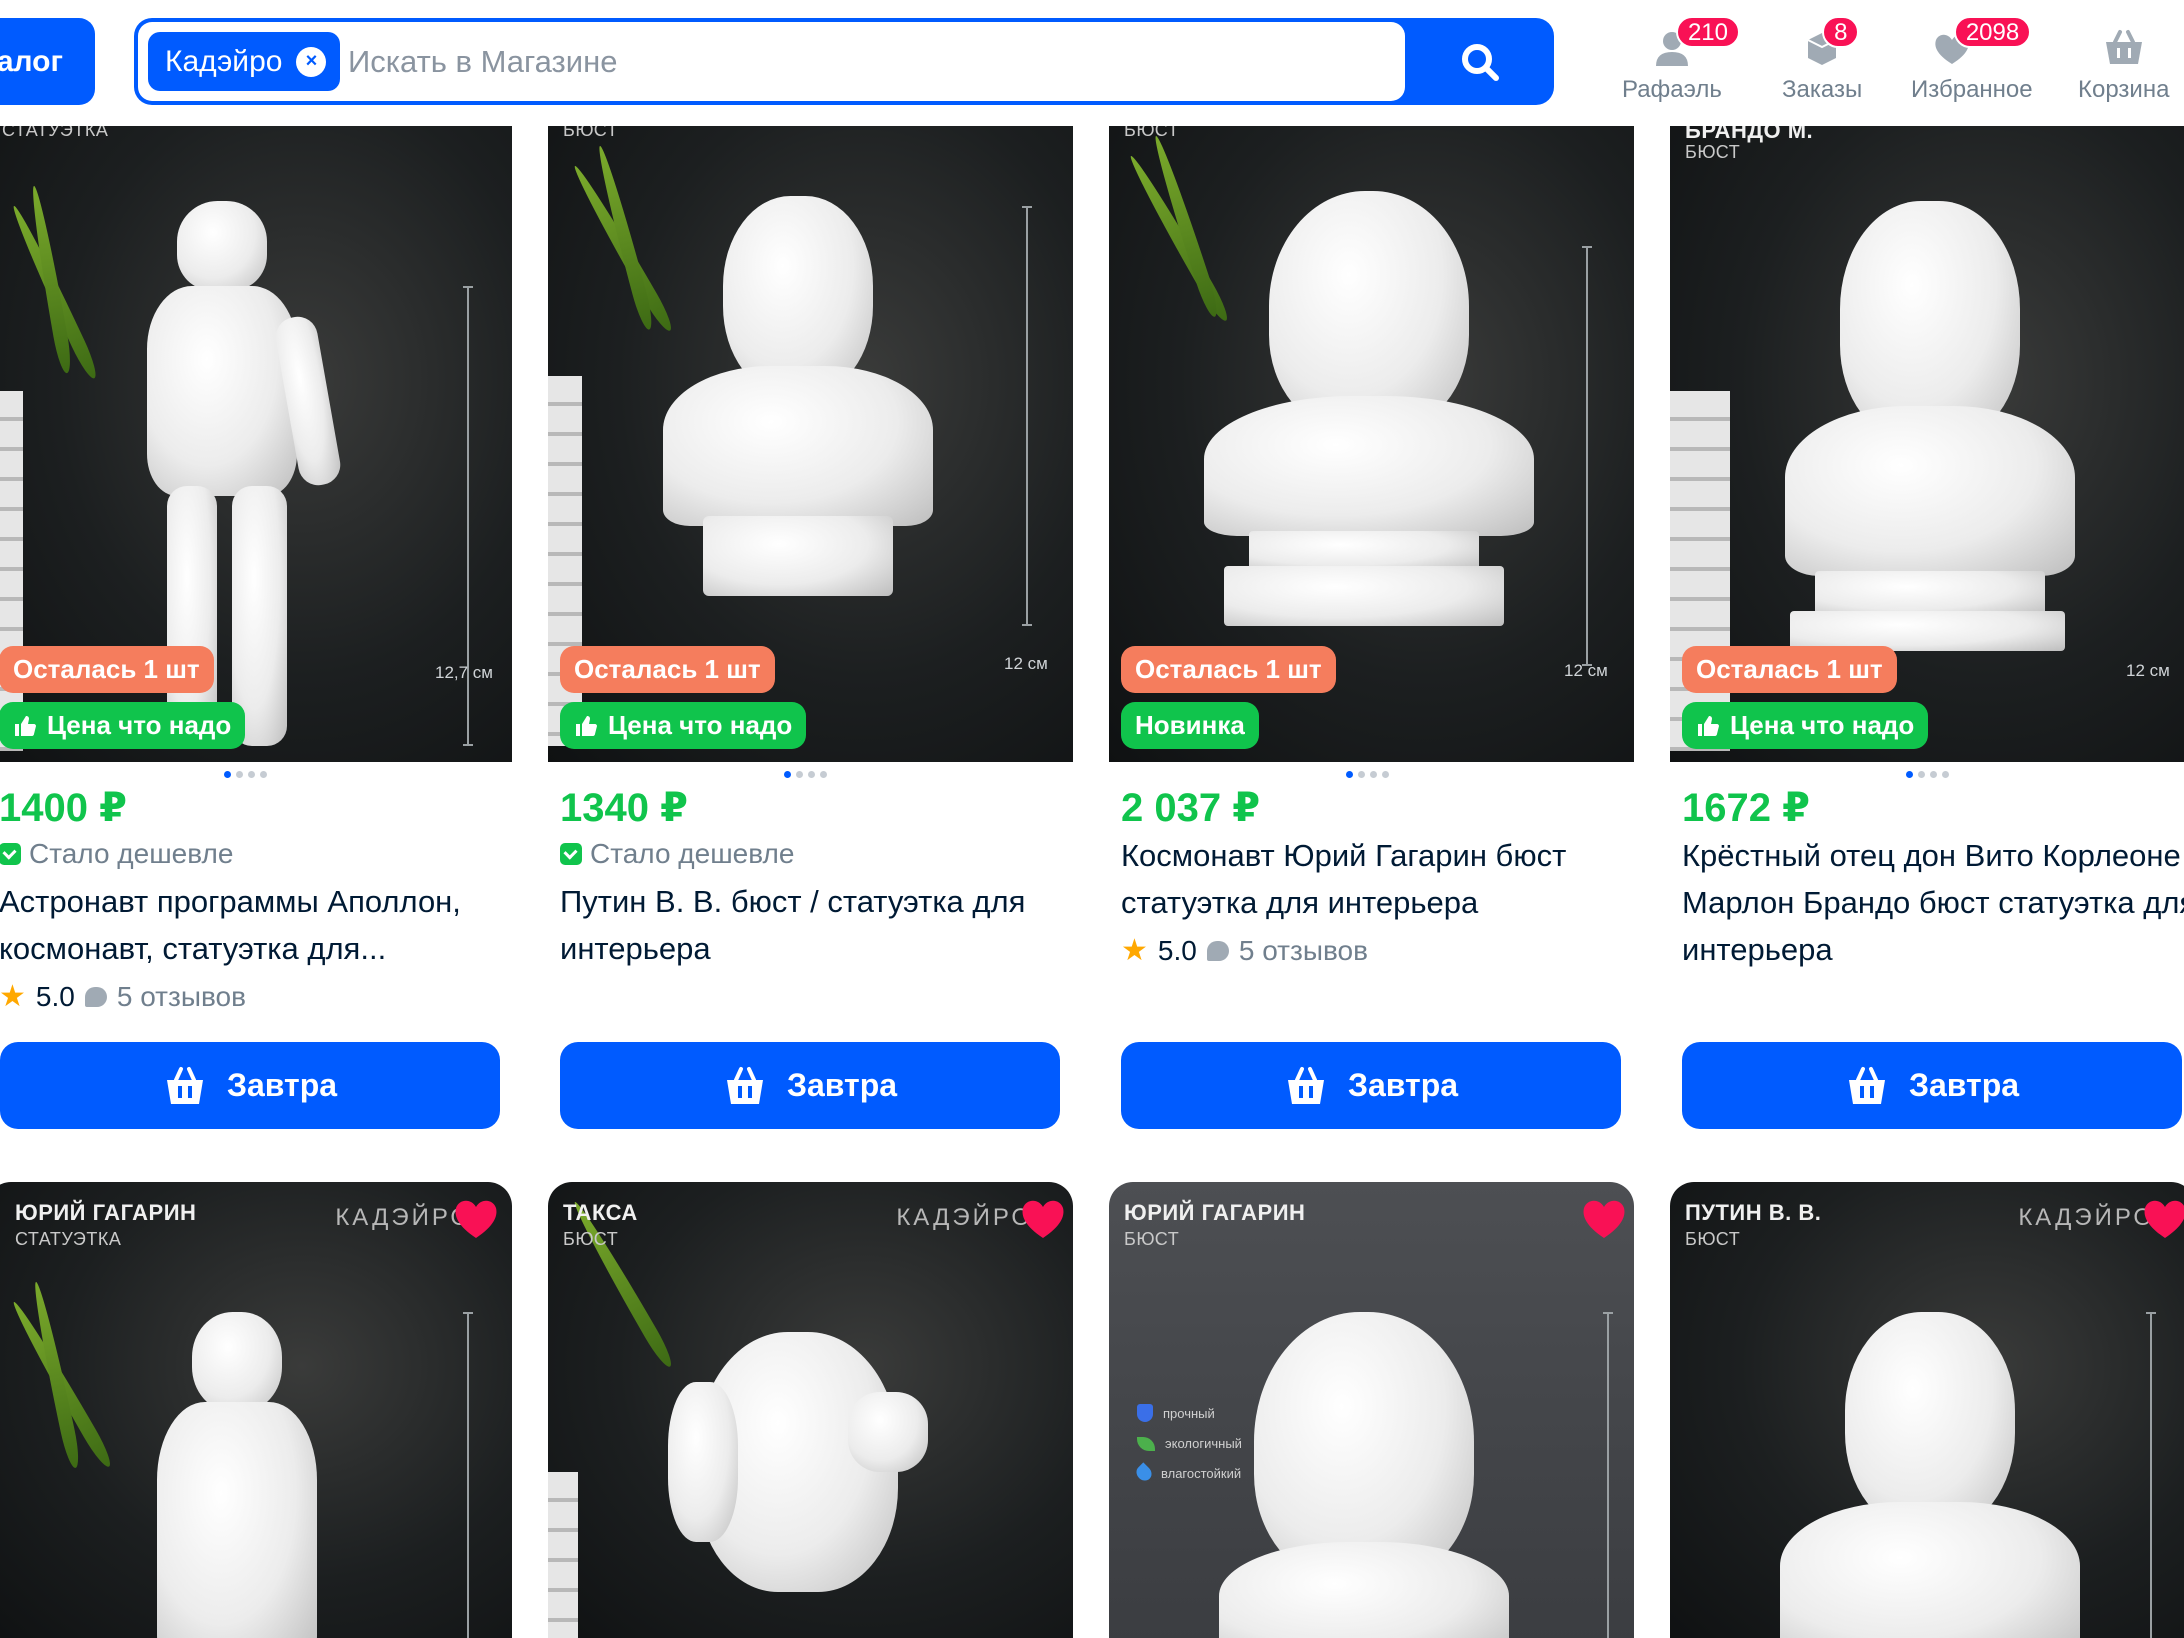 Image resolution: width=2184 pixels, height=1638 pixels. Describe the element at coordinates (1201, 1473) in the screenshot. I see `feature-label: влагостойкий` at that location.